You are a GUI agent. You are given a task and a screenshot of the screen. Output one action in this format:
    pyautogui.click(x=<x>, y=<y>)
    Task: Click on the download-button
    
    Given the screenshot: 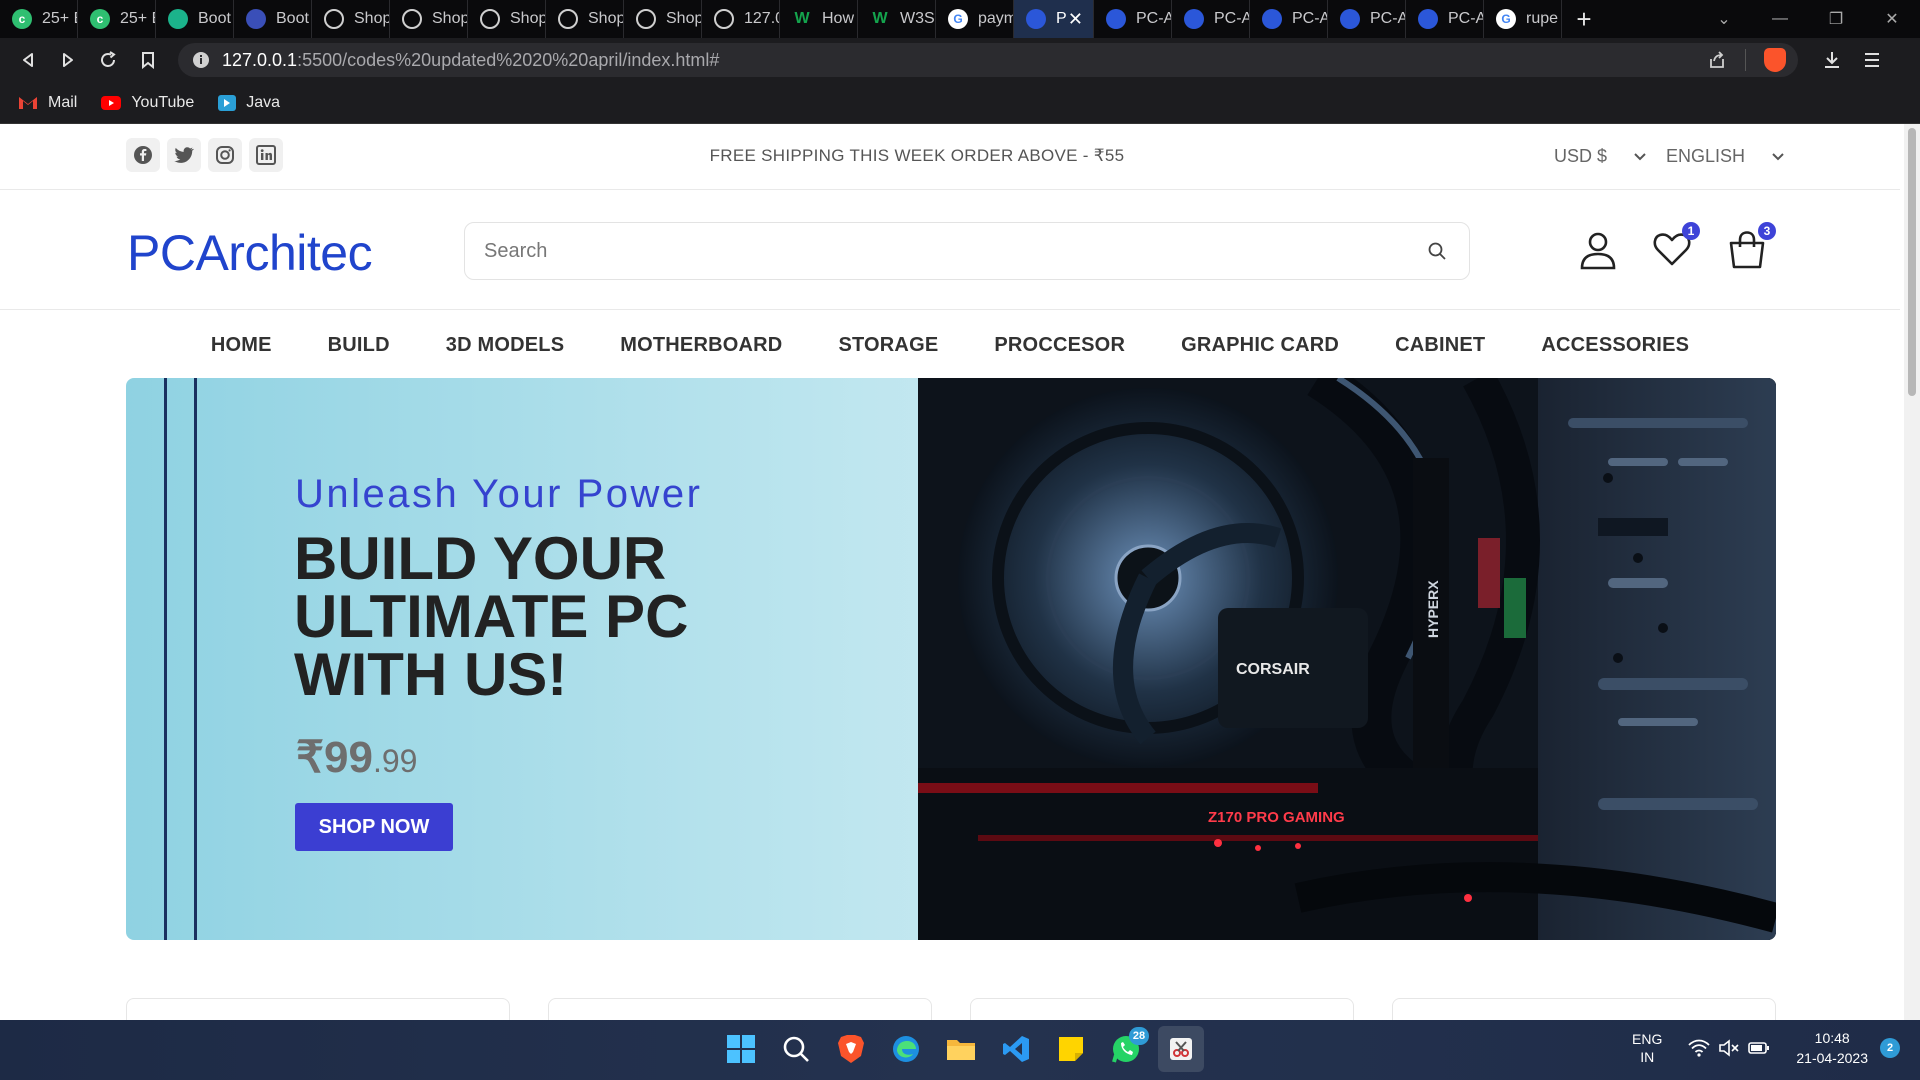 What is the action you would take?
    pyautogui.click(x=1832, y=60)
    